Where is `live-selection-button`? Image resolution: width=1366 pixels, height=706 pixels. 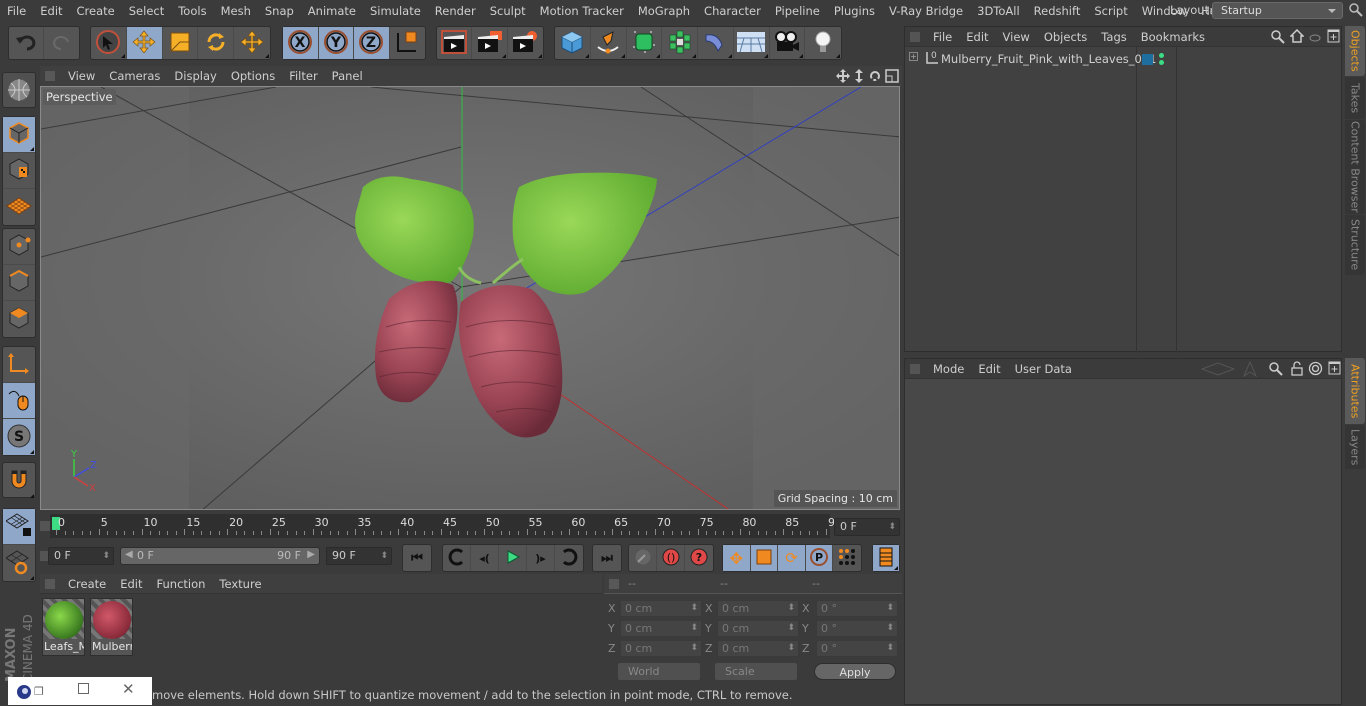 live-selection-button is located at coordinates (109, 43).